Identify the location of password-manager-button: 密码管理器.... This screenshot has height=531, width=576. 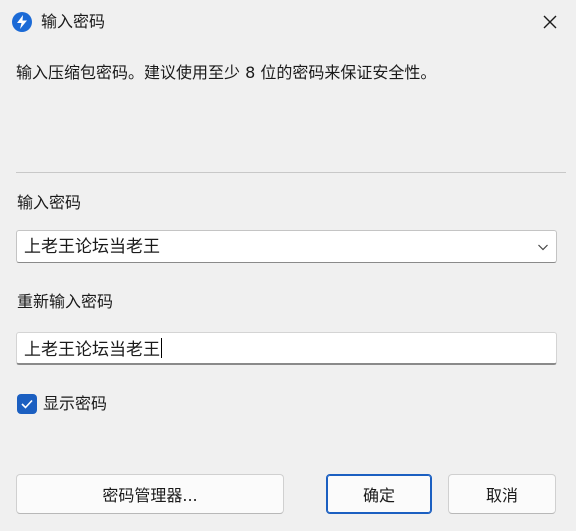
(150, 494).